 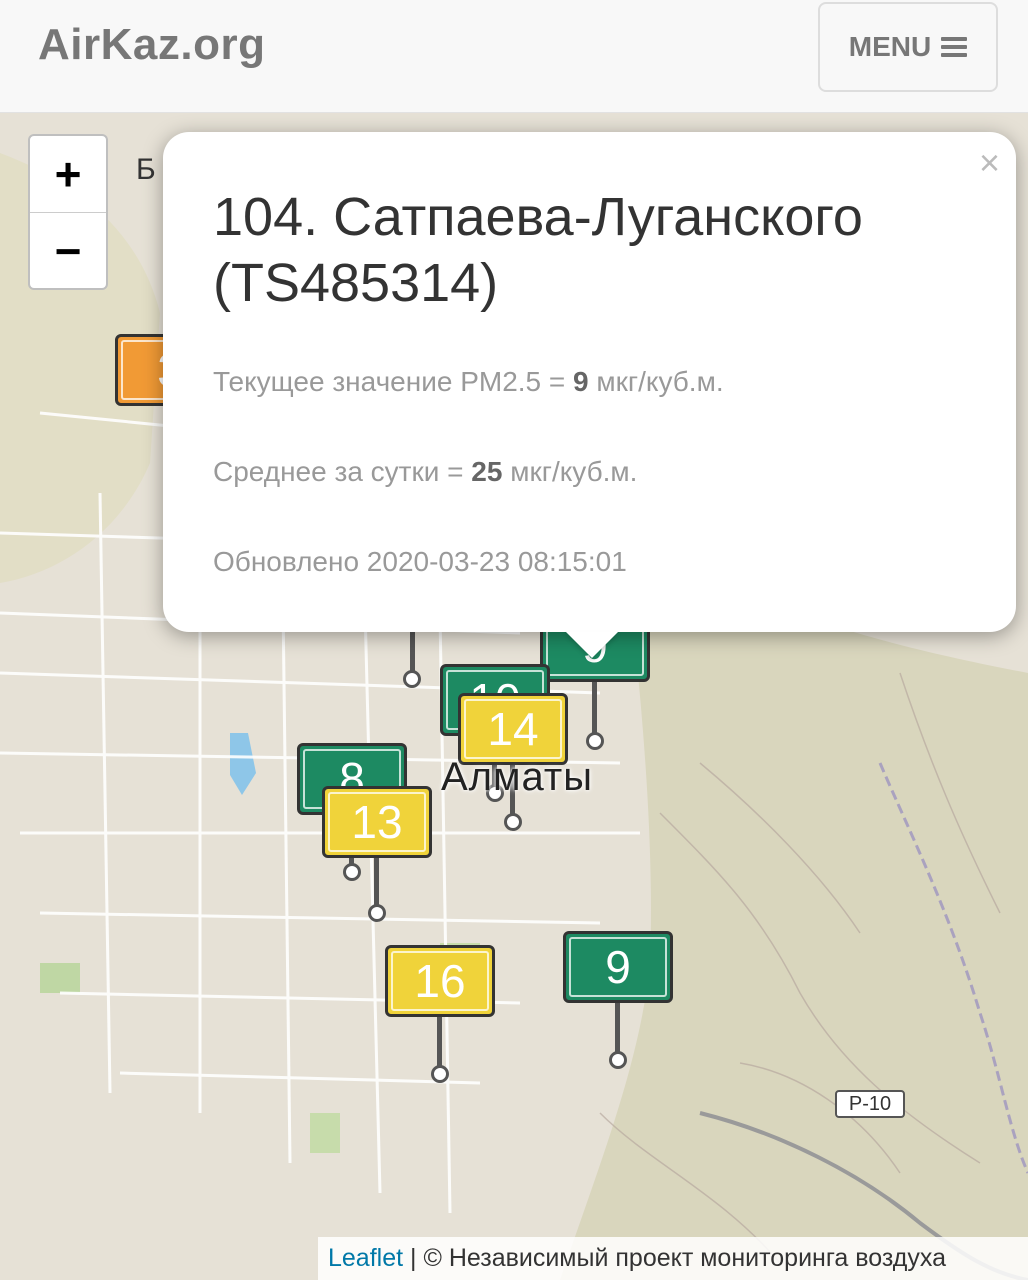 What do you see at coordinates (592, 645) in the screenshot?
I see `popup-tip` at bounding box center [592, 645].